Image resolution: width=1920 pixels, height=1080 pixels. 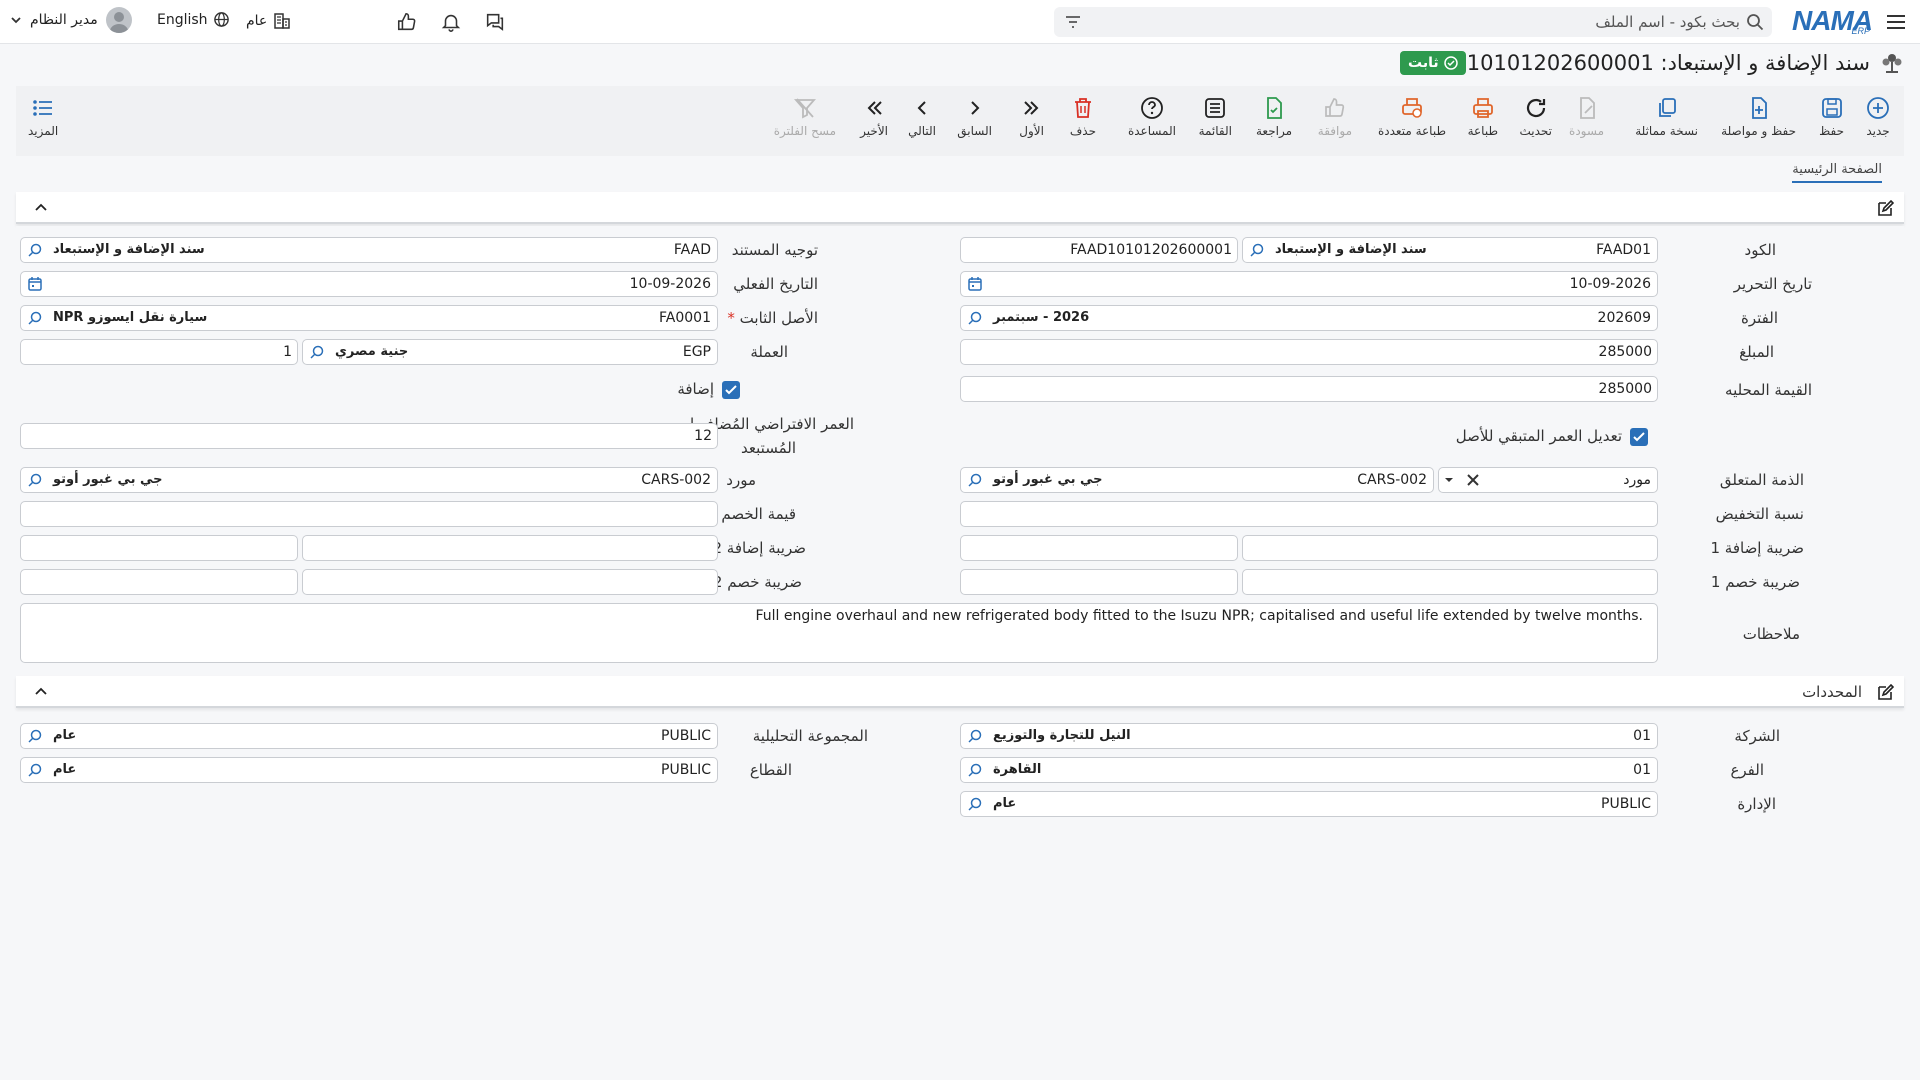 What do you see at coordinates (810, 736) in the screenshot?
I see `analysis-group-label: المجموعة التحليلية` at bounding box center [810, 736].